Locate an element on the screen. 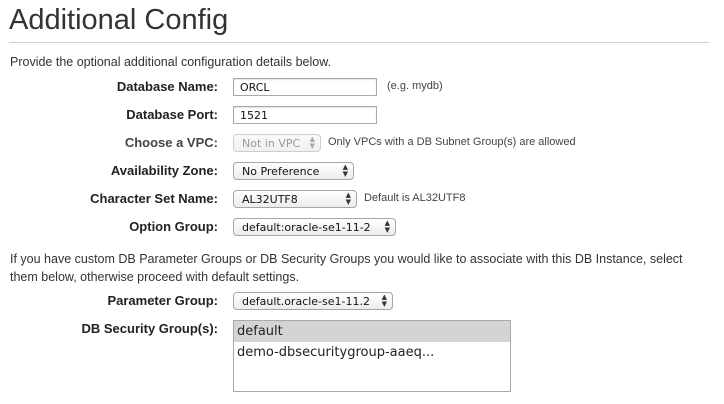  az-select: No Preference ▲ ▼ is located at coordinates (293, 171).